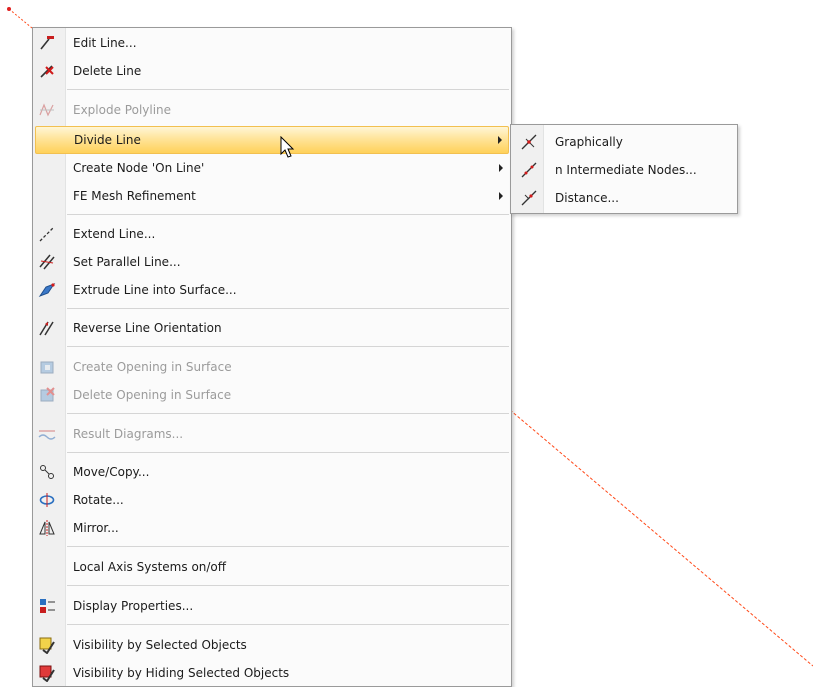  I want to click on result-diagrams-icon, so click(47, 435).